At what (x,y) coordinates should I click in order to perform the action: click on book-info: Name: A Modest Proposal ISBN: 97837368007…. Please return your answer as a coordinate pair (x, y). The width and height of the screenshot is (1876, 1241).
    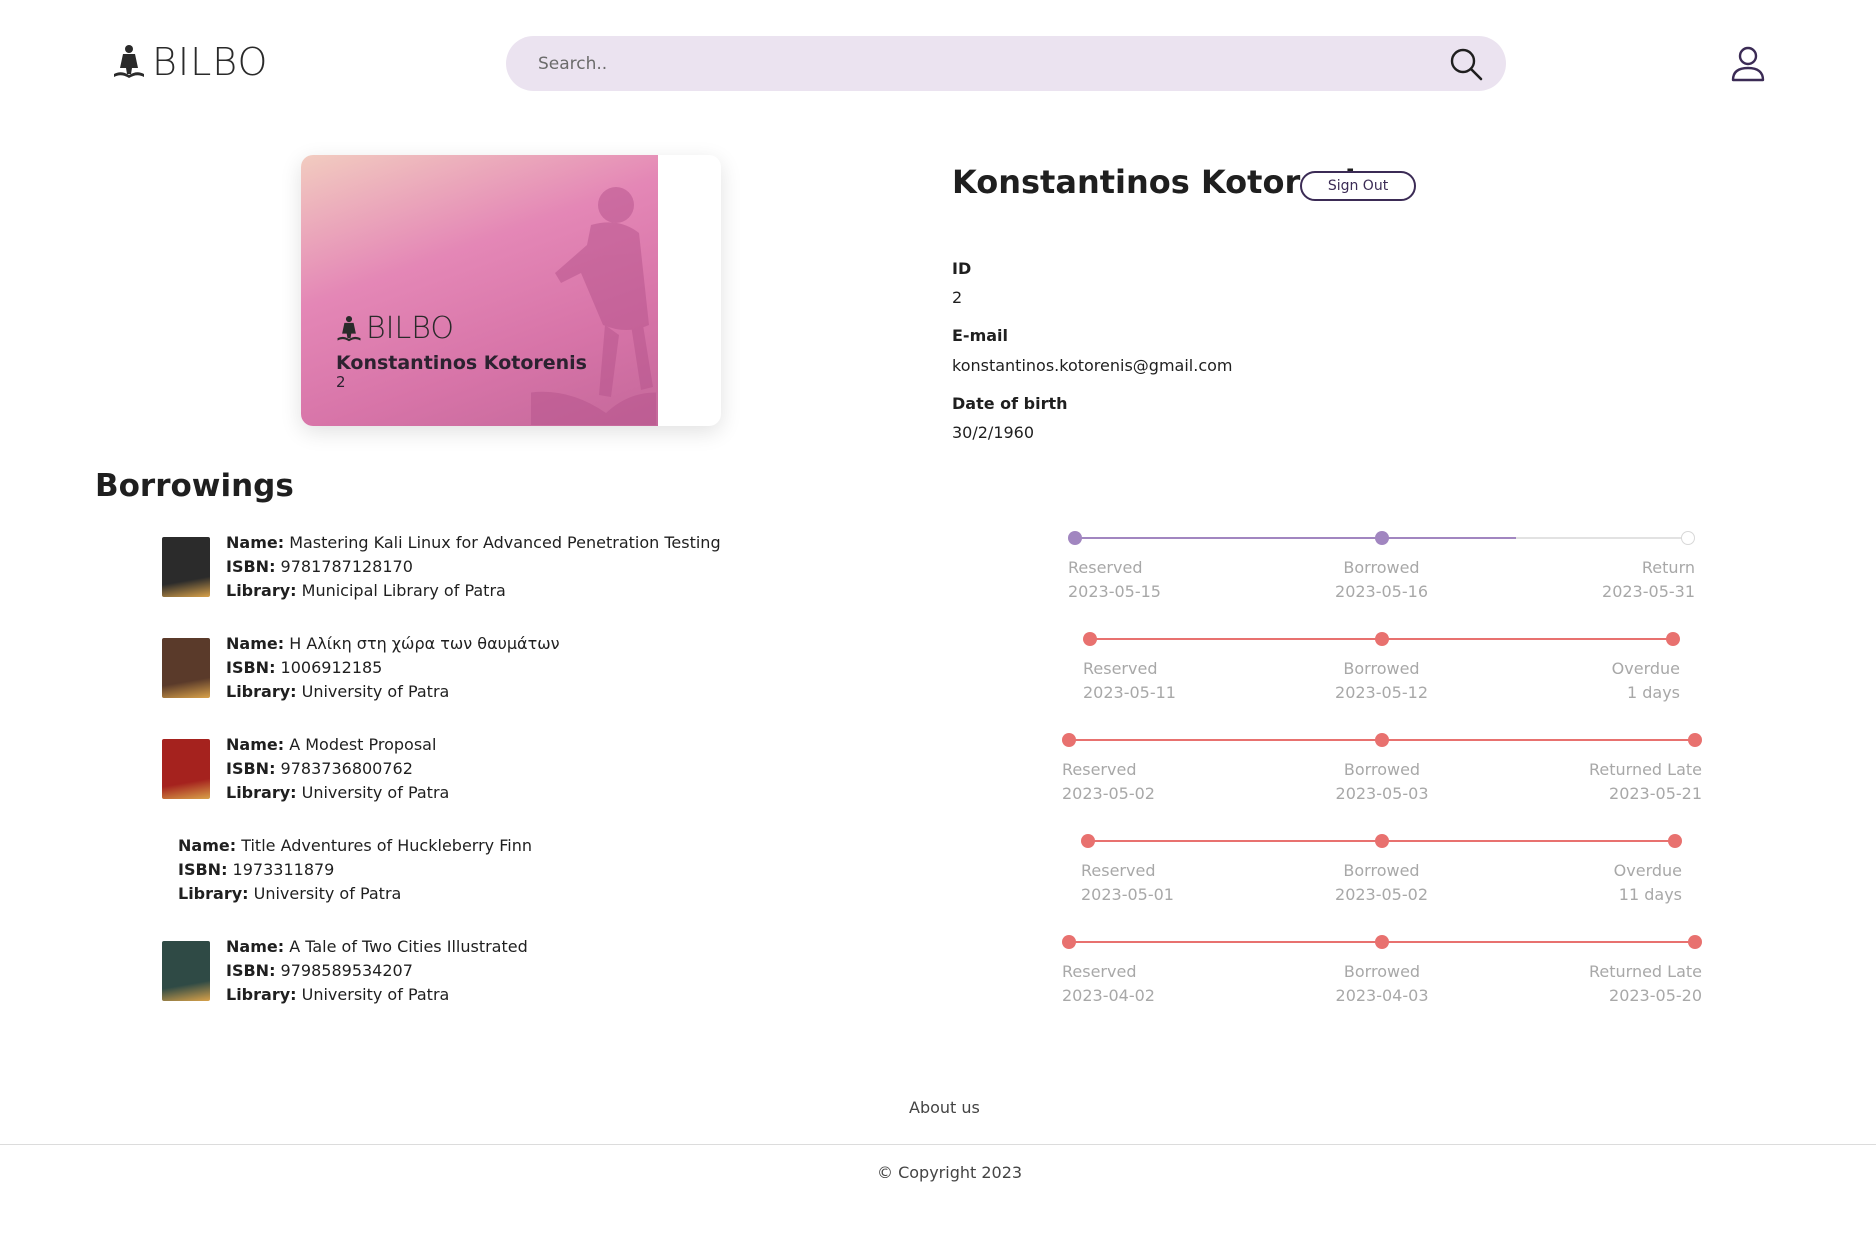
    Looking at the image, I should click on (337, 769).